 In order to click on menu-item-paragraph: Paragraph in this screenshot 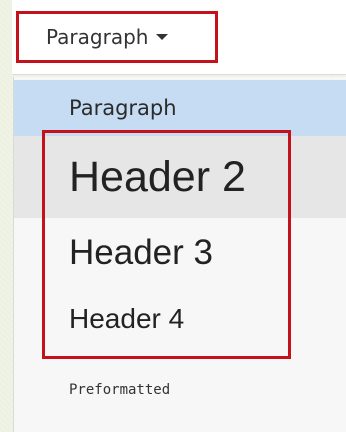, I will do `click(180, 108)`.